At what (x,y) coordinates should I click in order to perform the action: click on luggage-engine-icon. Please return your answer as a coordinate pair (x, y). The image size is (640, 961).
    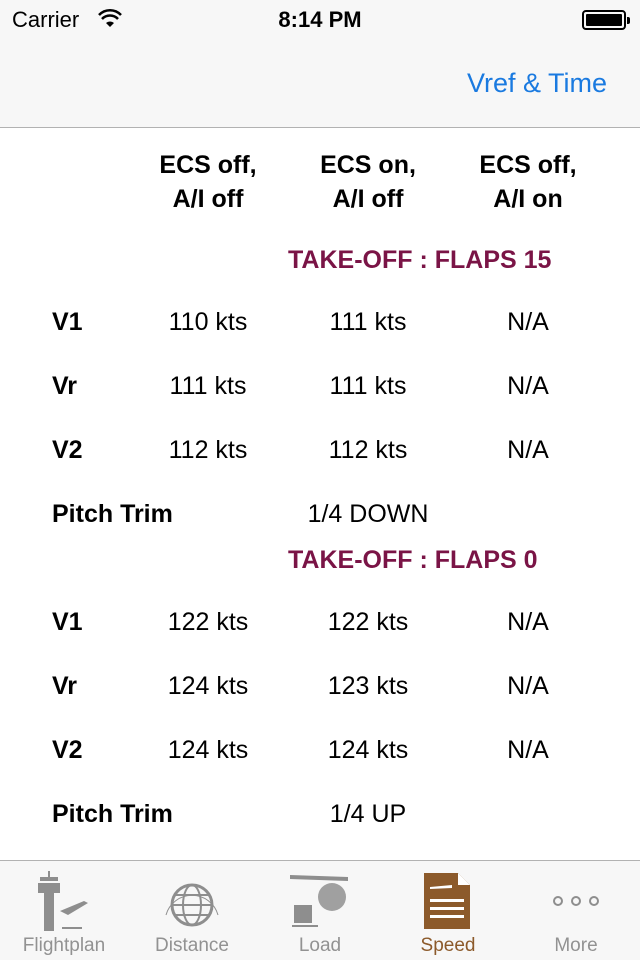
    Looking at the image, I should click on (319, 901).